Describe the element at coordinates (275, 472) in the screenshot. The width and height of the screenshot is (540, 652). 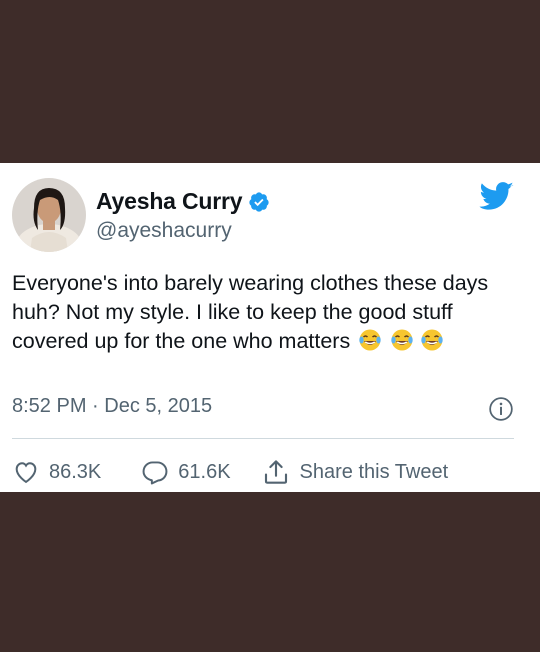
I see `share-icon` at that location.